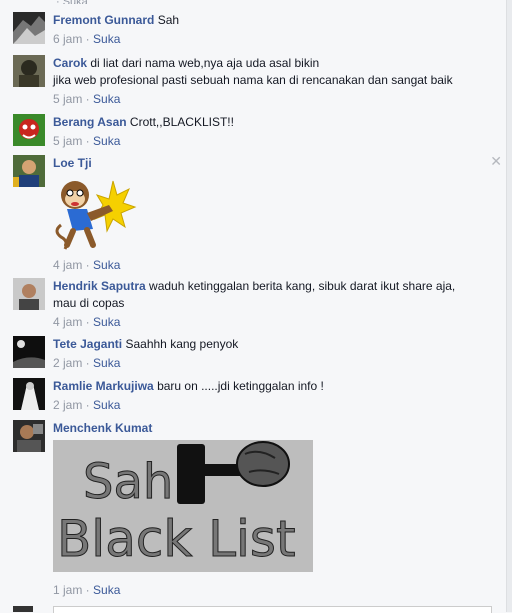 The image size is (512, 613). What do you see at coordinates (23, 609) in the screenshot?
I see `current-user-avatar` at bounding box center [23, 609].